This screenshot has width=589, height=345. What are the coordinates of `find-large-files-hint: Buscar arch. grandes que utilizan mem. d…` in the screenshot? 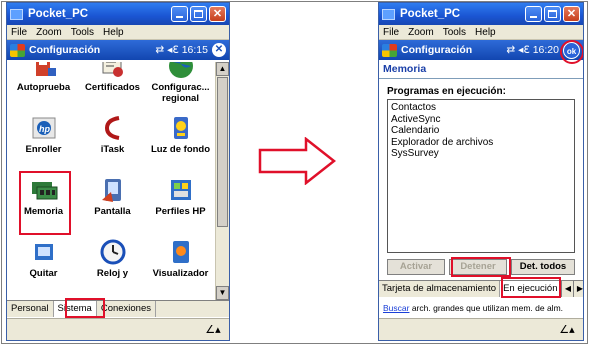 It's located at (473, 308).